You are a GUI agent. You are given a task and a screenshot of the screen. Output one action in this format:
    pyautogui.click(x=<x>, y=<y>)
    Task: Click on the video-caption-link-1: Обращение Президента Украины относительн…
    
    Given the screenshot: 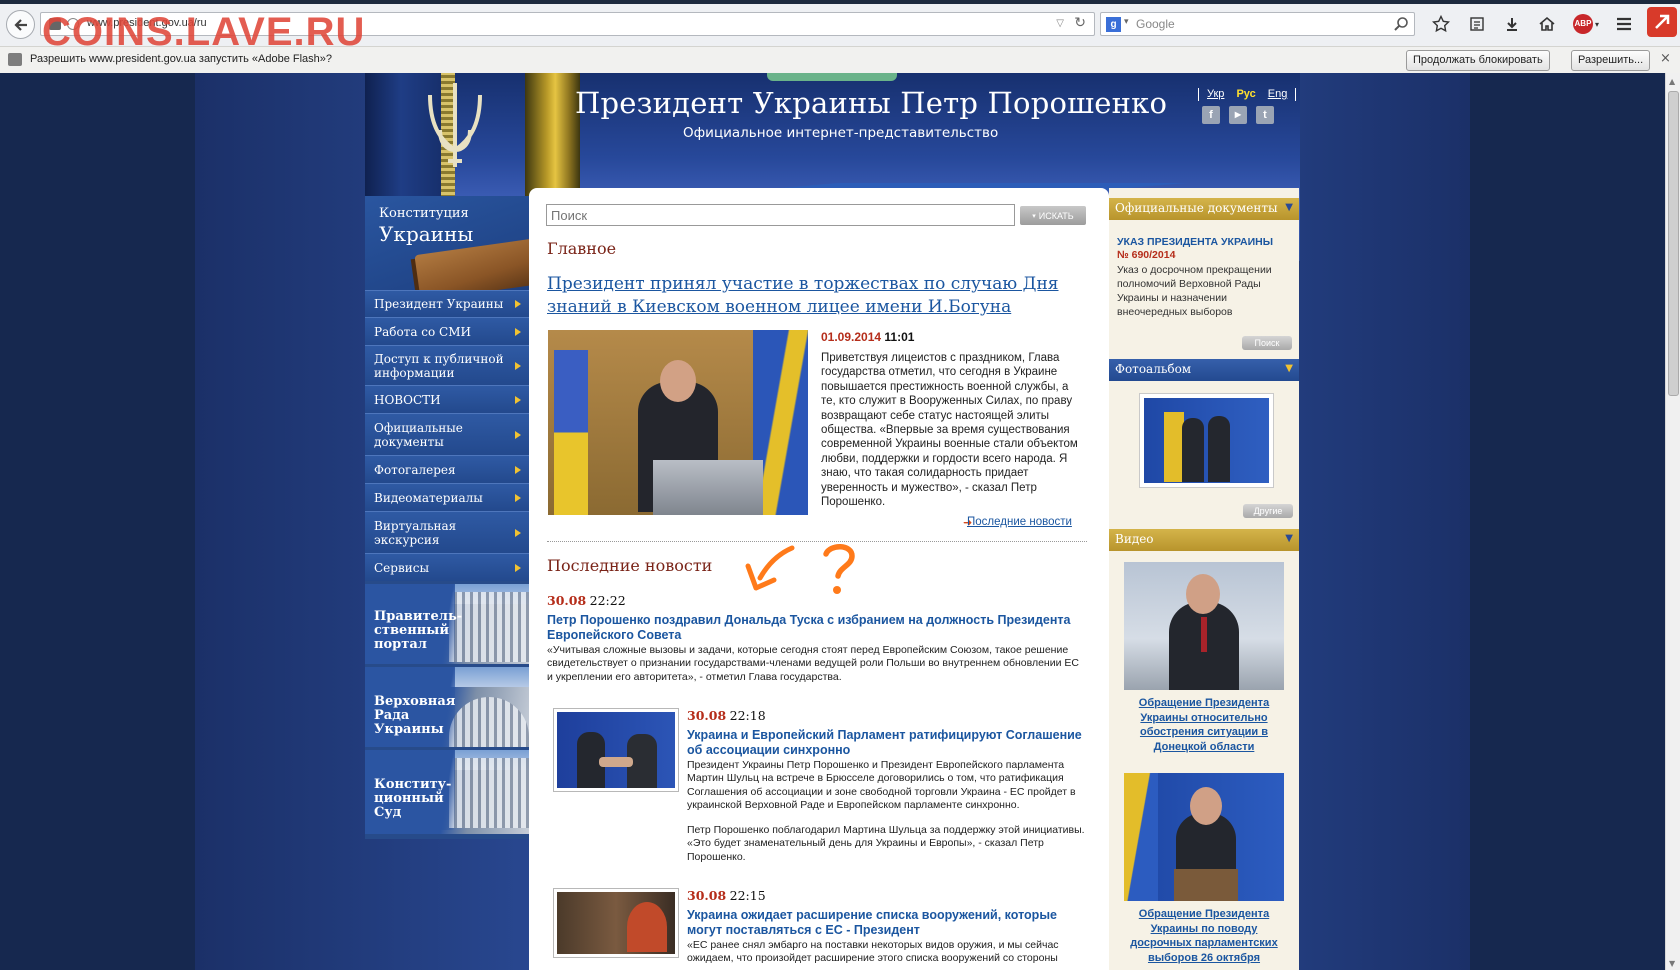 What is the action you would take?
    pyautogui.click(x=1204, y=725)
    